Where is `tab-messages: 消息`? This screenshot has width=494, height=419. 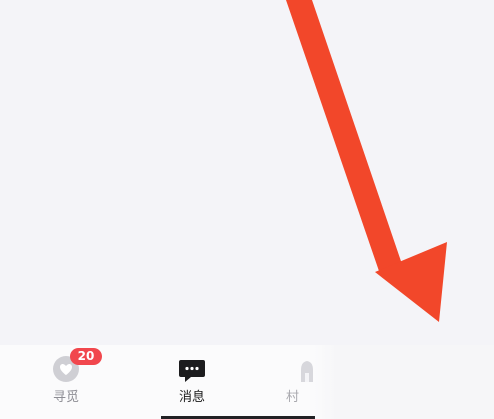 tab-messages: 消息 is located at coordinates (192, 382).